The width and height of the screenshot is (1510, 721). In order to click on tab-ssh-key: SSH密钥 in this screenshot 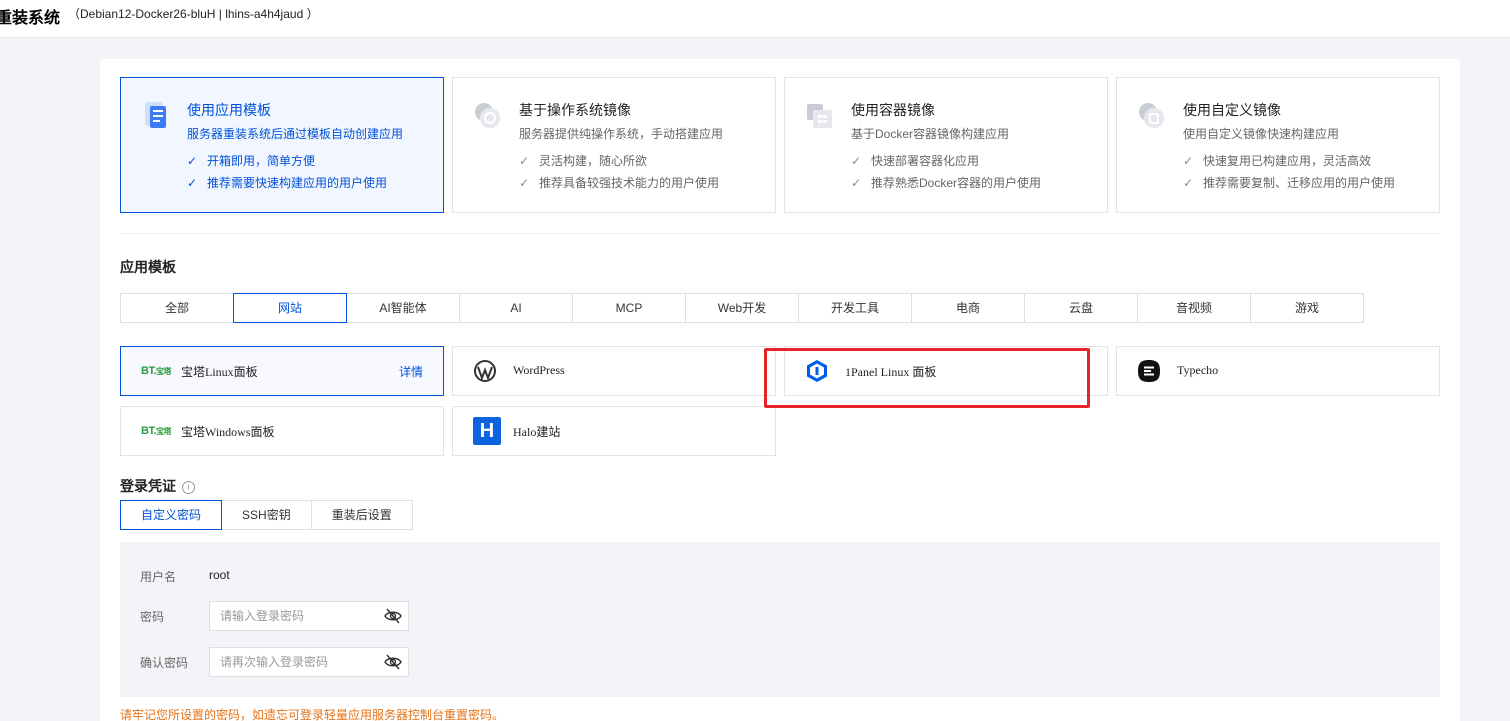, I will do `click(266, 515)`.